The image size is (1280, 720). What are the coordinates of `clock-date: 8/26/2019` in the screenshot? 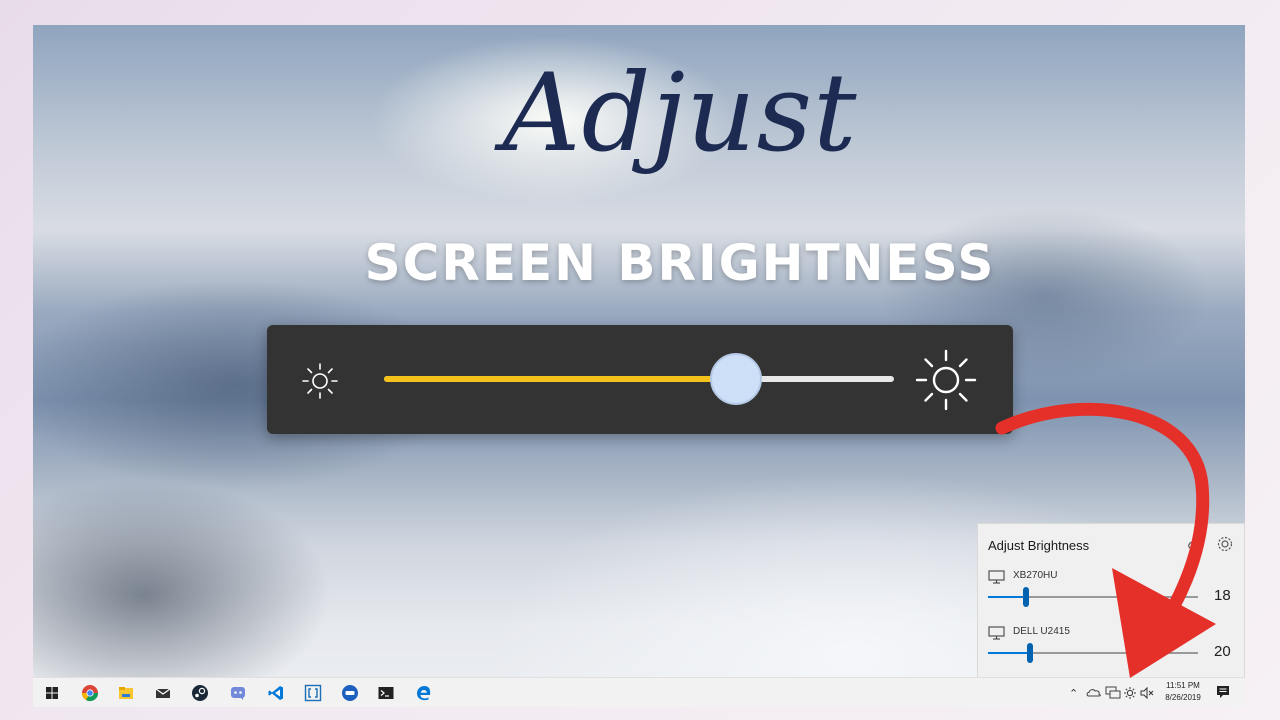 It's located at (1183, 697).